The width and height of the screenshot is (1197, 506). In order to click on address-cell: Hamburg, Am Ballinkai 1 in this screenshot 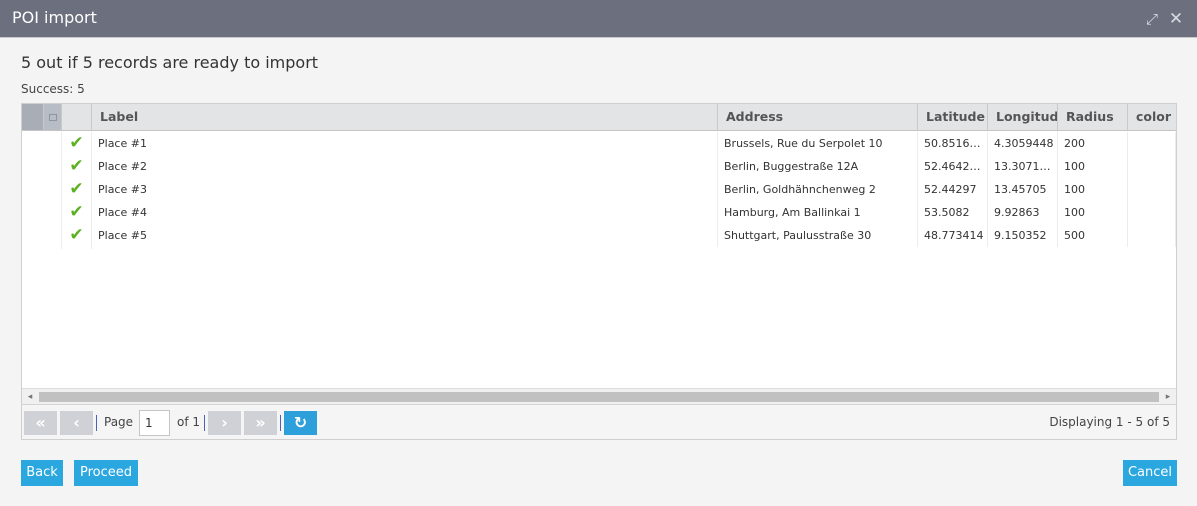, I will do `click(818, 212)`.